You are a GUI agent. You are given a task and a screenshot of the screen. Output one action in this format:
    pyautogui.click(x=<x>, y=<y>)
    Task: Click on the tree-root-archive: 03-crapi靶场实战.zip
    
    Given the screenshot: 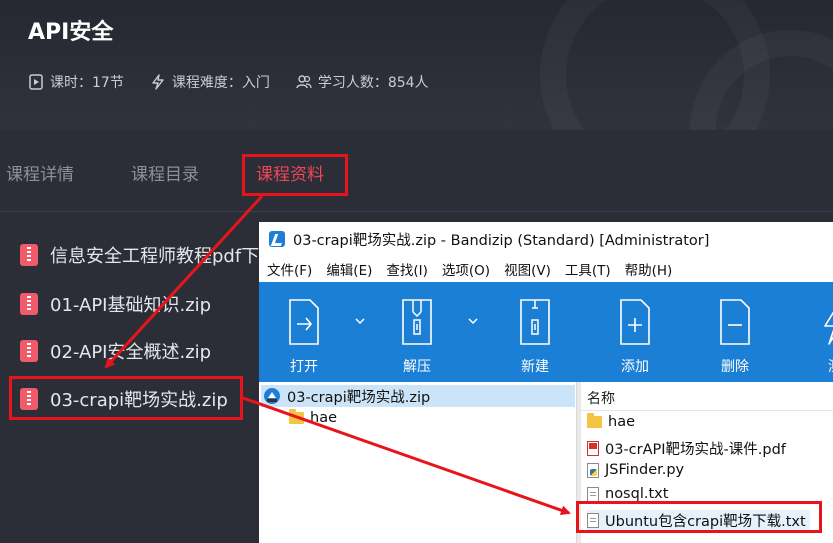 What is the action you would take?
    pyautogui.click(x=418, y=396)
    